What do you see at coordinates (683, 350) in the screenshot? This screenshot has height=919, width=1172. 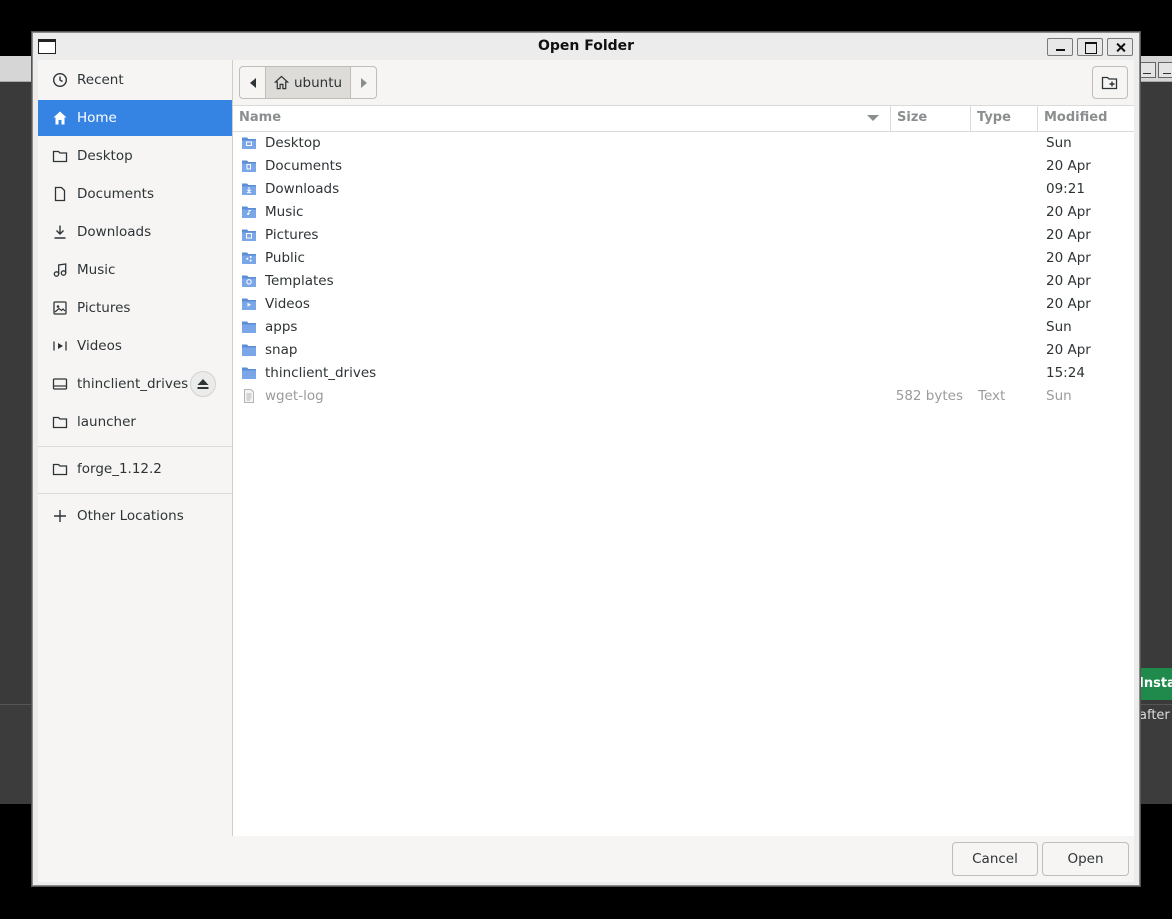 I see `file-row: snap 20 Apr` at bounding box center [683, 350].